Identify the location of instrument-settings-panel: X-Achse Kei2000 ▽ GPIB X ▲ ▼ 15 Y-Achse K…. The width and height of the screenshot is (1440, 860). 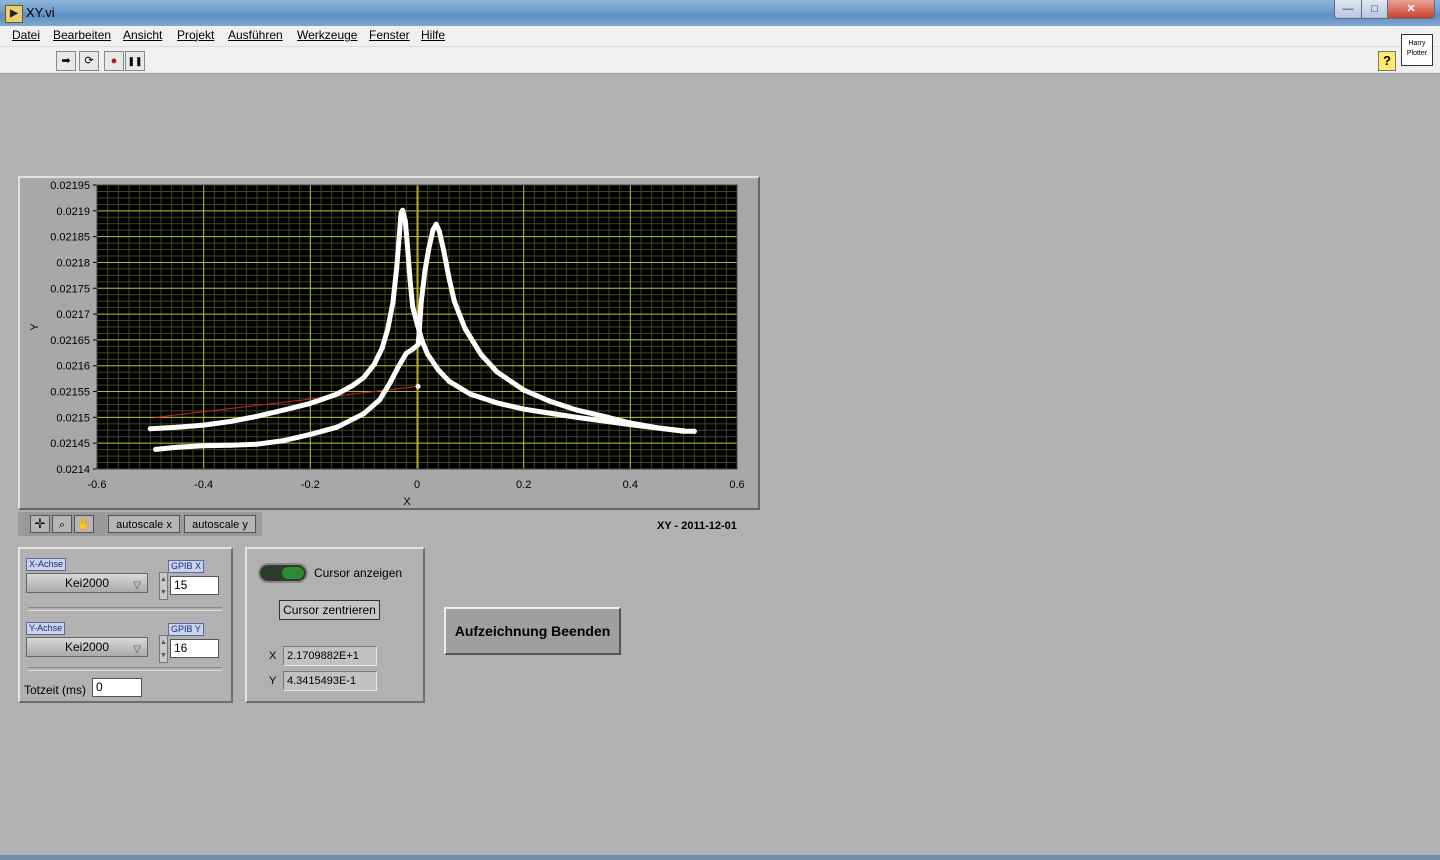
(125, 625).